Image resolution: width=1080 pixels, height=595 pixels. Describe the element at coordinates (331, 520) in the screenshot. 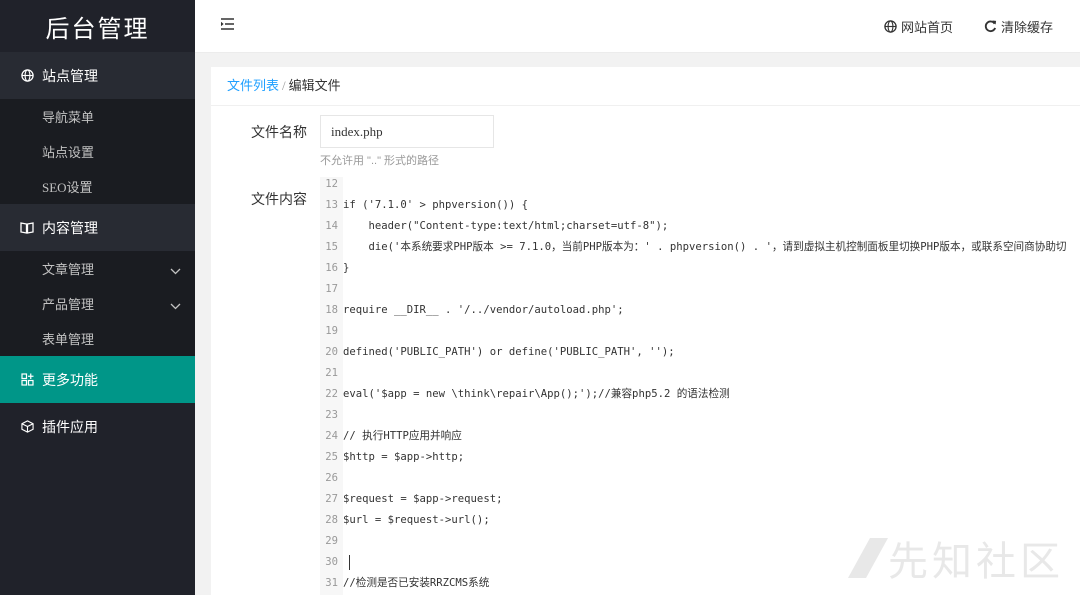

I see `line-number: 28` at that location.